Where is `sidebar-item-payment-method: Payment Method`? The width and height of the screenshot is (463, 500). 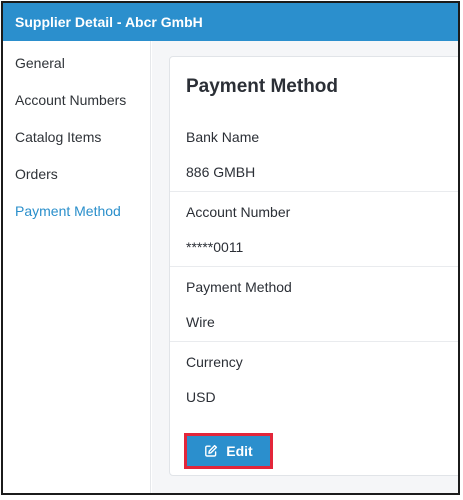
sidebar-item-payment-method: Payment Method is located at coordinates (68, 211).